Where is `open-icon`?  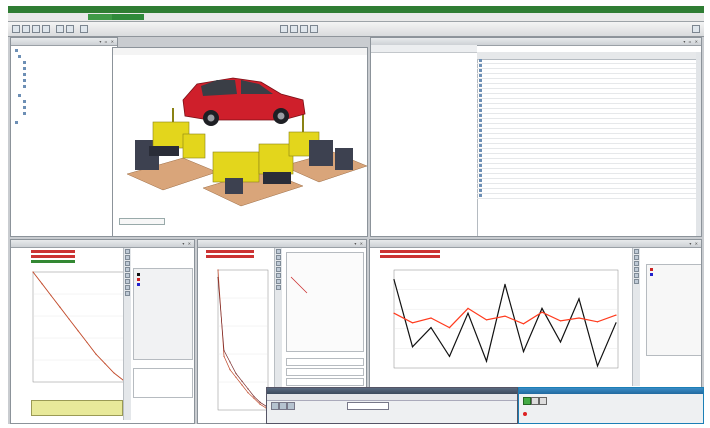
open-icon is located at coordinates (26, 29).